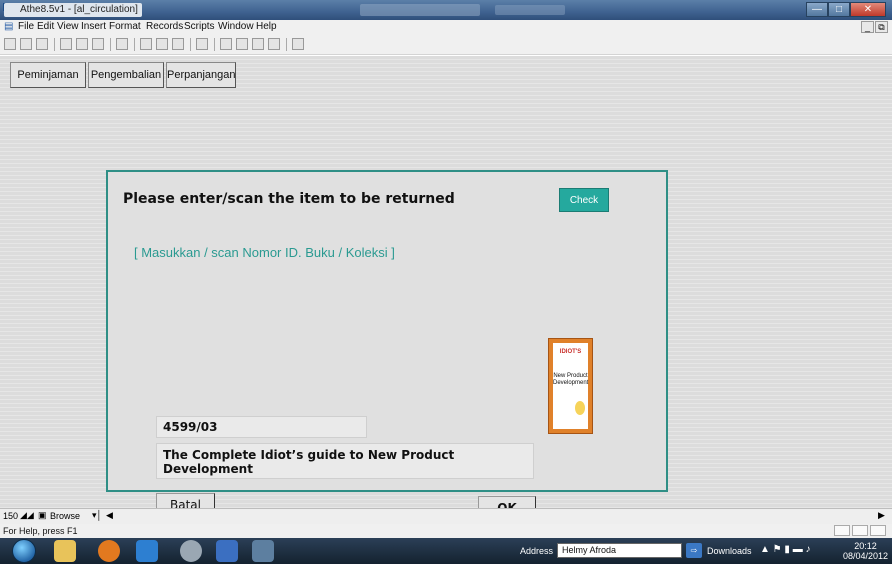 This screenshot has height=564, width=892. Describe the element at coordinates (147, 551) in the screenshot. I see `filemaker-icon` at that location.